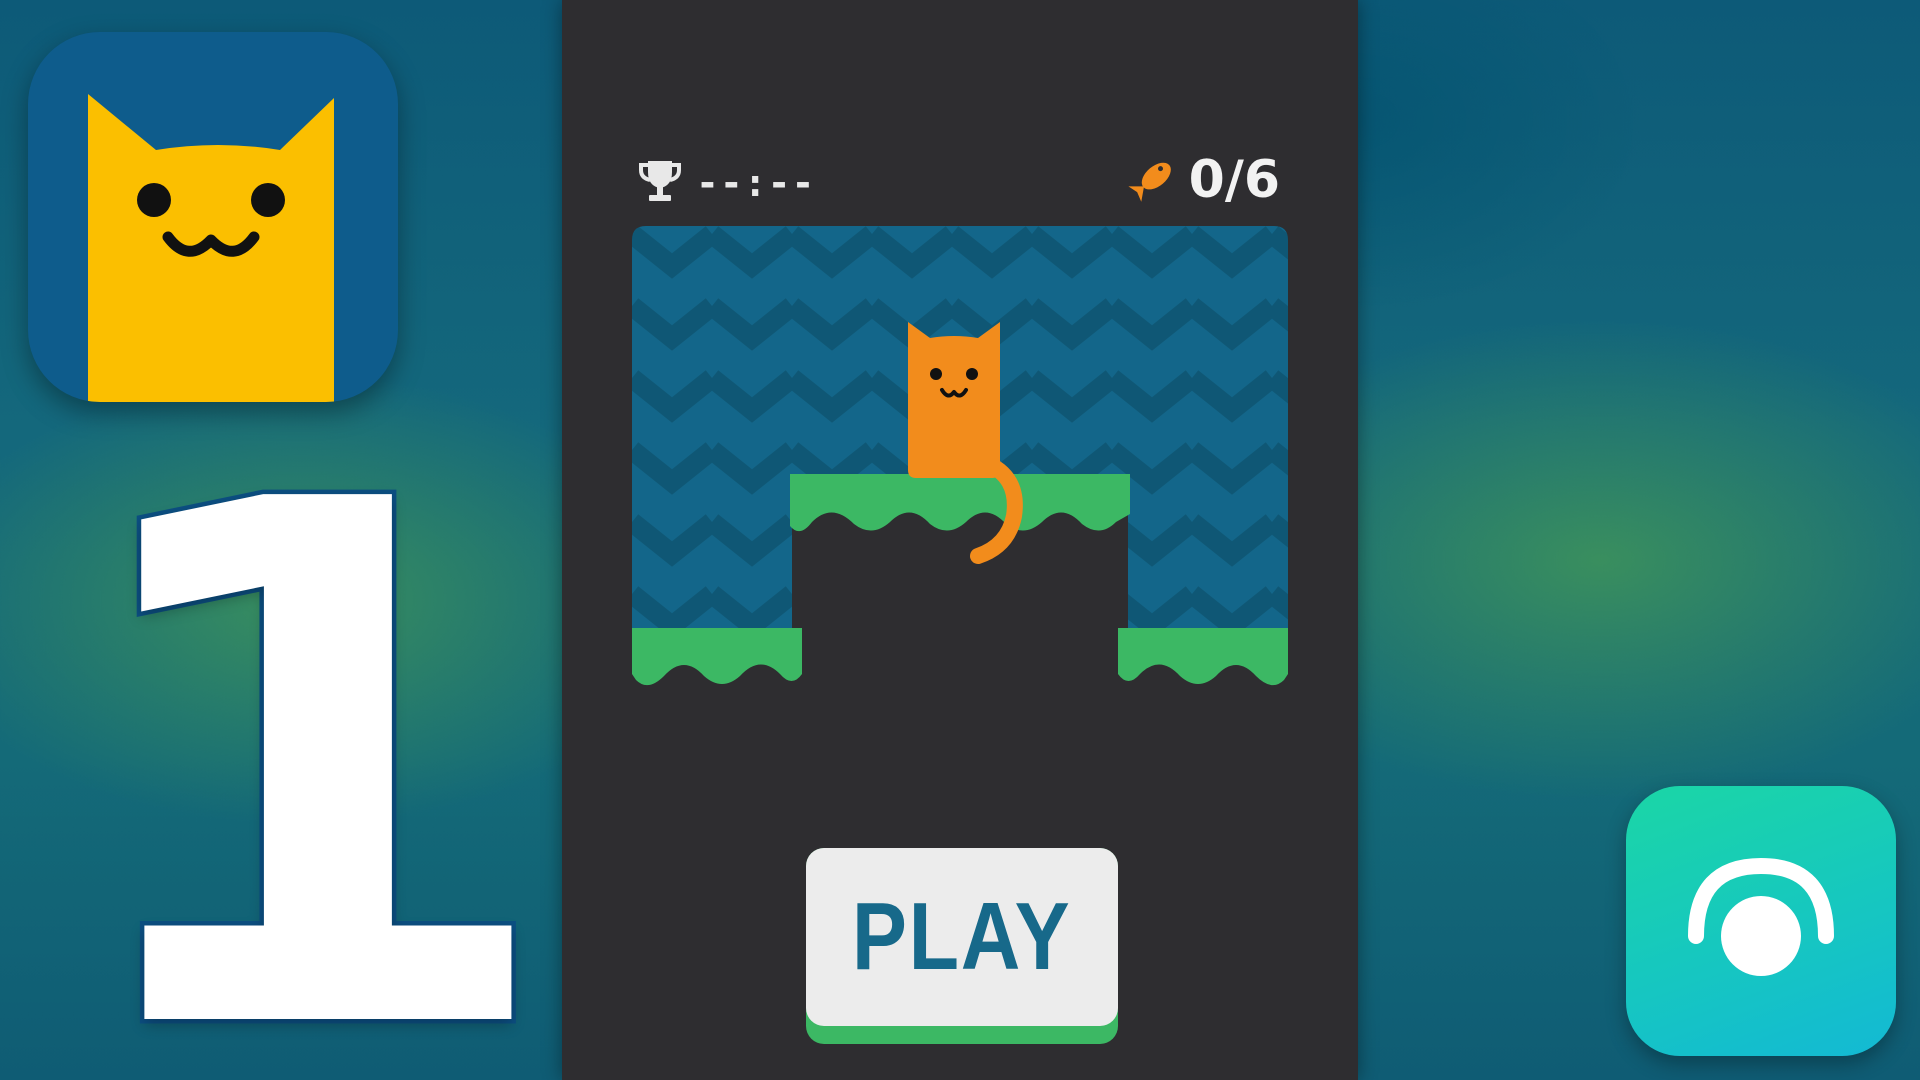 This screenshot has height=1080, width=1920. I want to click on best-time: --:--, so click(726, 183).